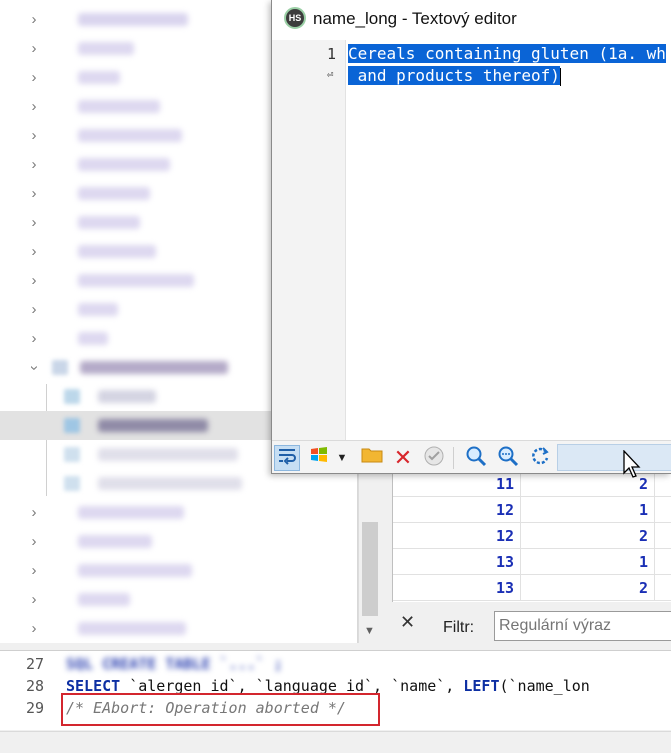  Describe the element at coordinates (454, 75) in the screenshot. I see `selected-text: and products thereof)` at that location.